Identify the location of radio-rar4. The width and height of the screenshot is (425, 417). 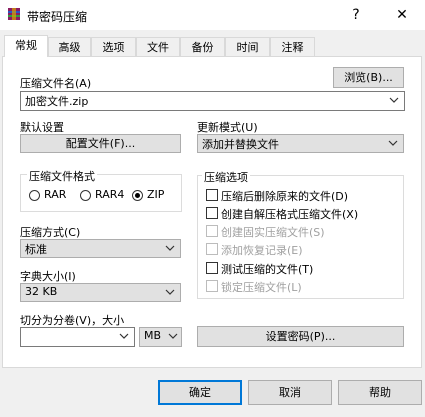
(85, 195).